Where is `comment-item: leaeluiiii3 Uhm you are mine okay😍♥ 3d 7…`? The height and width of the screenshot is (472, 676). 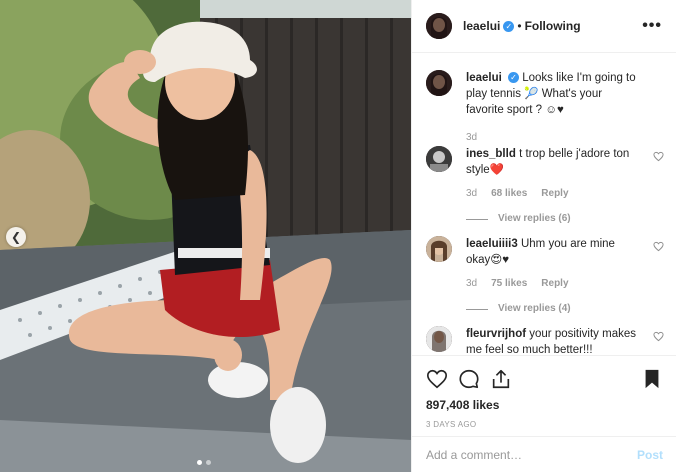 comment-item: leaeluiiii3 Uhm you are mine okay😍♥ 3d 7… is located at coordinates (546, 276).